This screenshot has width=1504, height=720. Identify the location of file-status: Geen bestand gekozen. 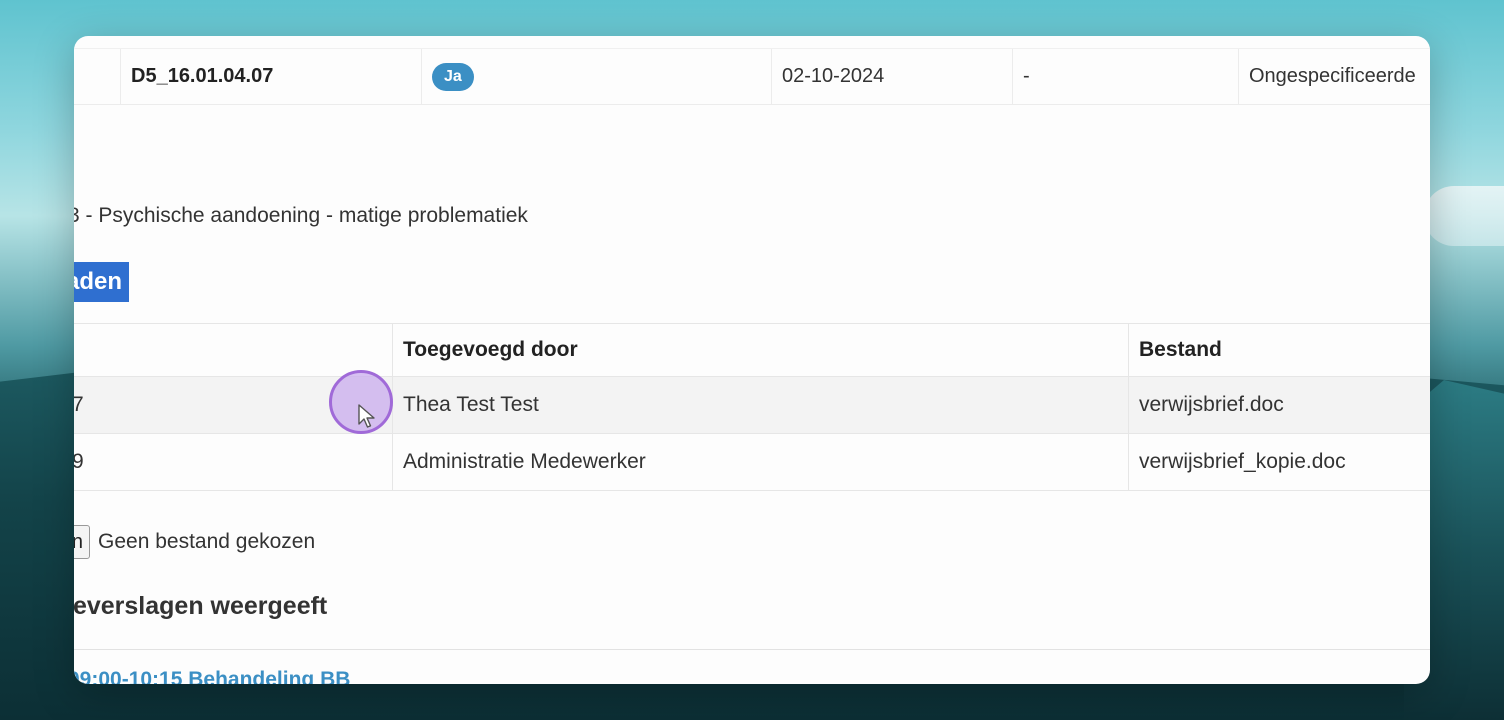
(207, 541).